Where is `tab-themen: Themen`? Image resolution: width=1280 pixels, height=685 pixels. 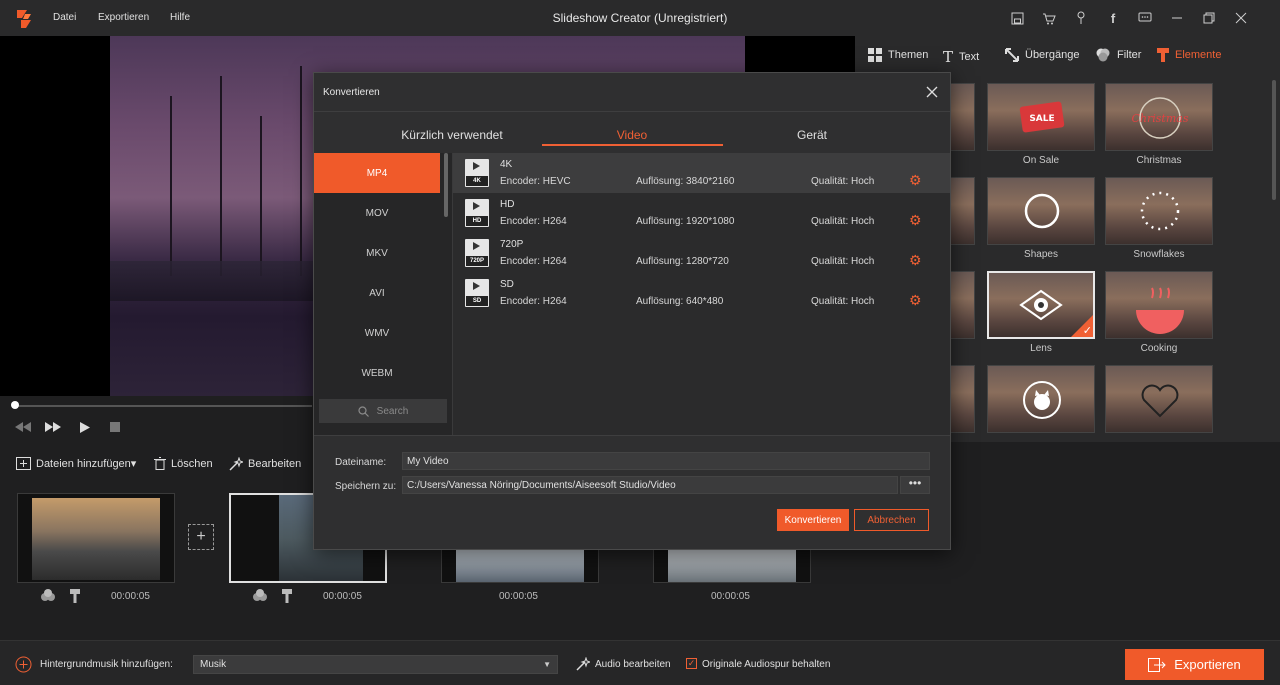
tab-themen: Themen is located at coordinates (898, 55).